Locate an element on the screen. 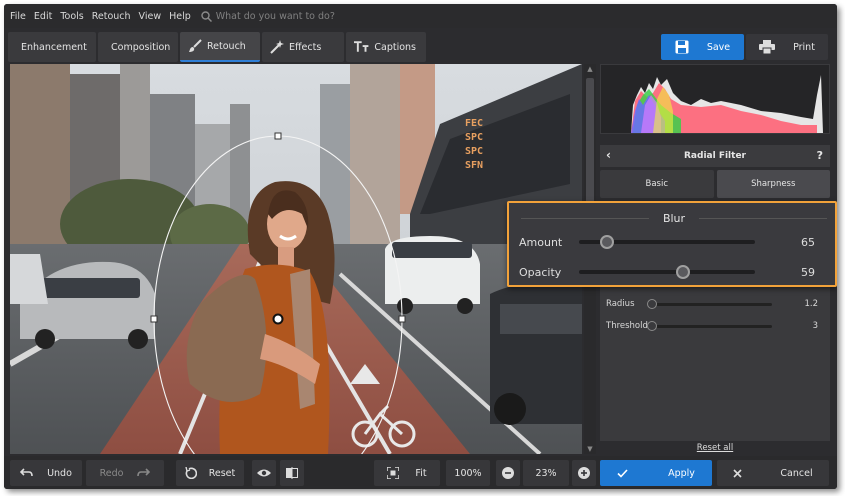 The height and width of the screenshot is (496, 845). tab-composition: Composition is located at coordinates (138, 47).